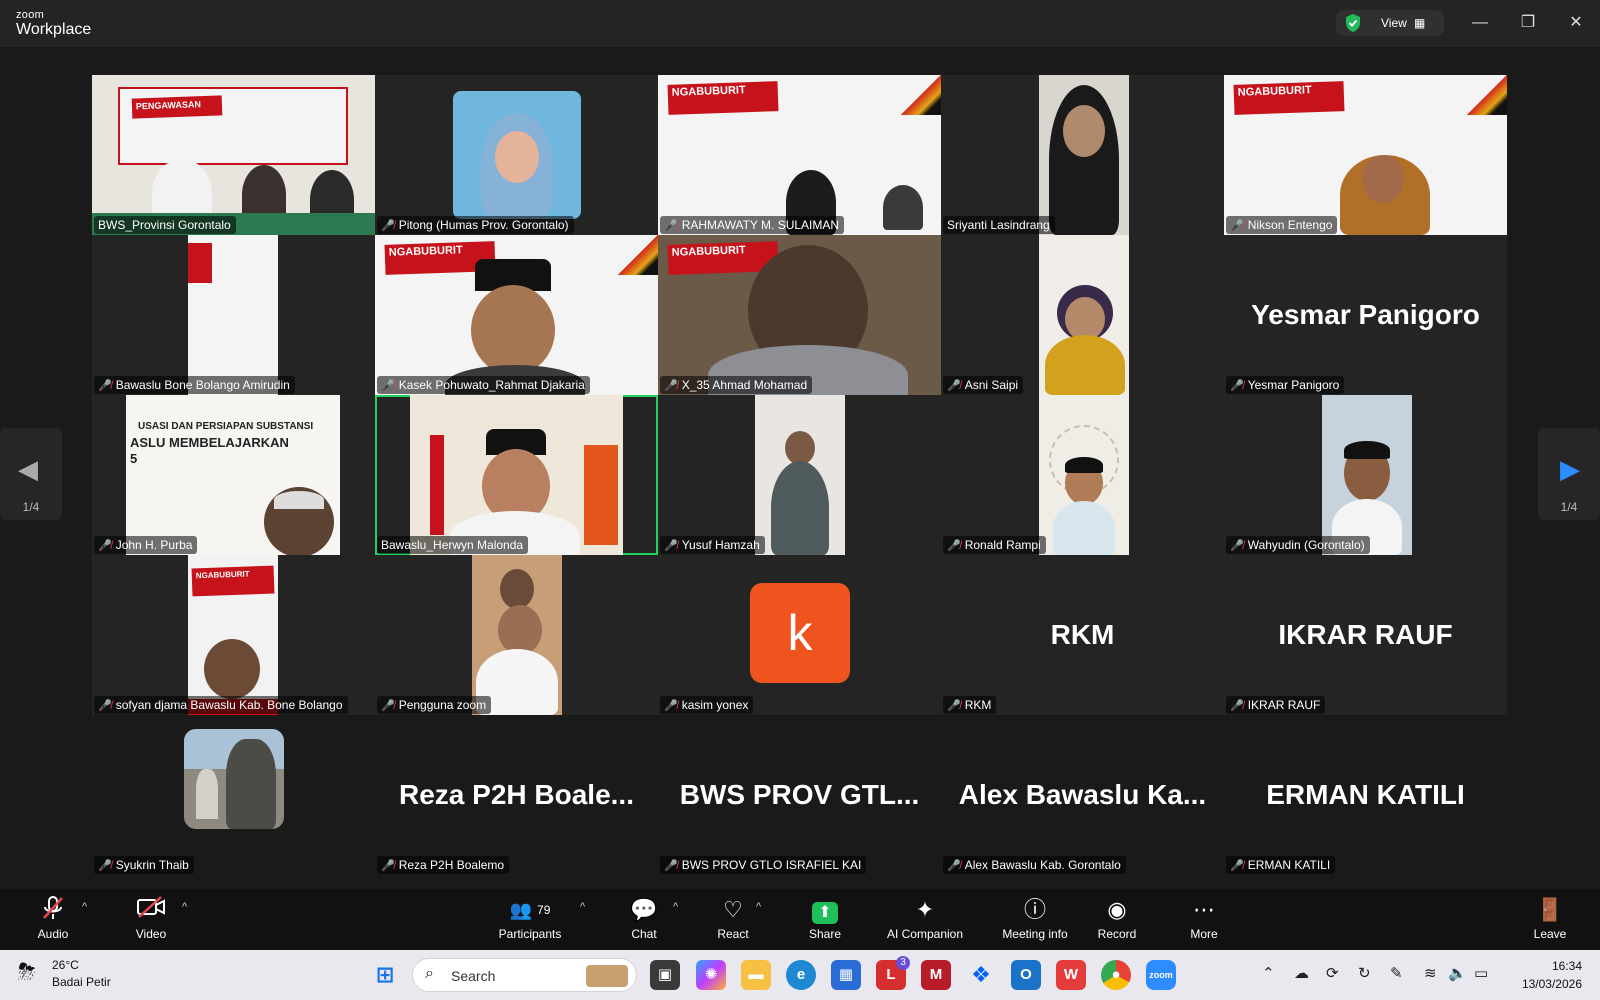 This screenshot has width=1600, height=1000. Describe the element at coordinates (1543, 984) in the screenshot. I see `clock-date: 13/03/2026` at that location.